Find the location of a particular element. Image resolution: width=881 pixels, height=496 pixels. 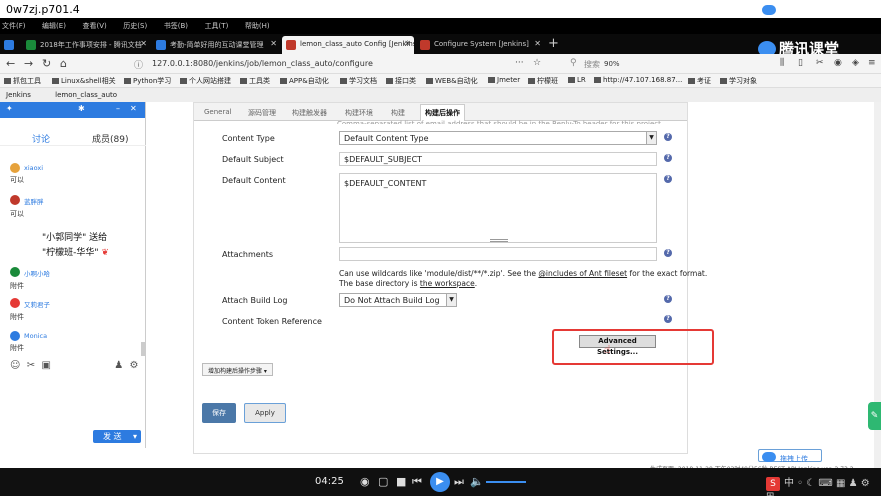

bookmark-folder: Python学习 is located at coordinates (147, 81).